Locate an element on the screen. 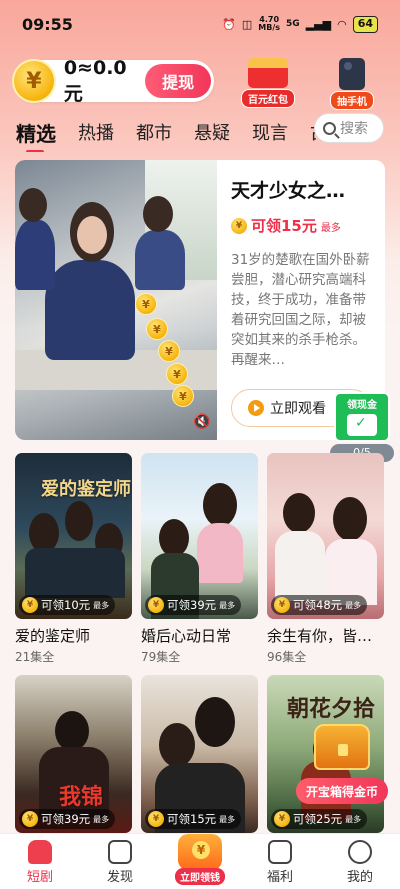 Image resolution: width=400 pixels, height=889 pixels. reward-badge: ¥ 可领25元 最多 is located at coordinates (319, 819).